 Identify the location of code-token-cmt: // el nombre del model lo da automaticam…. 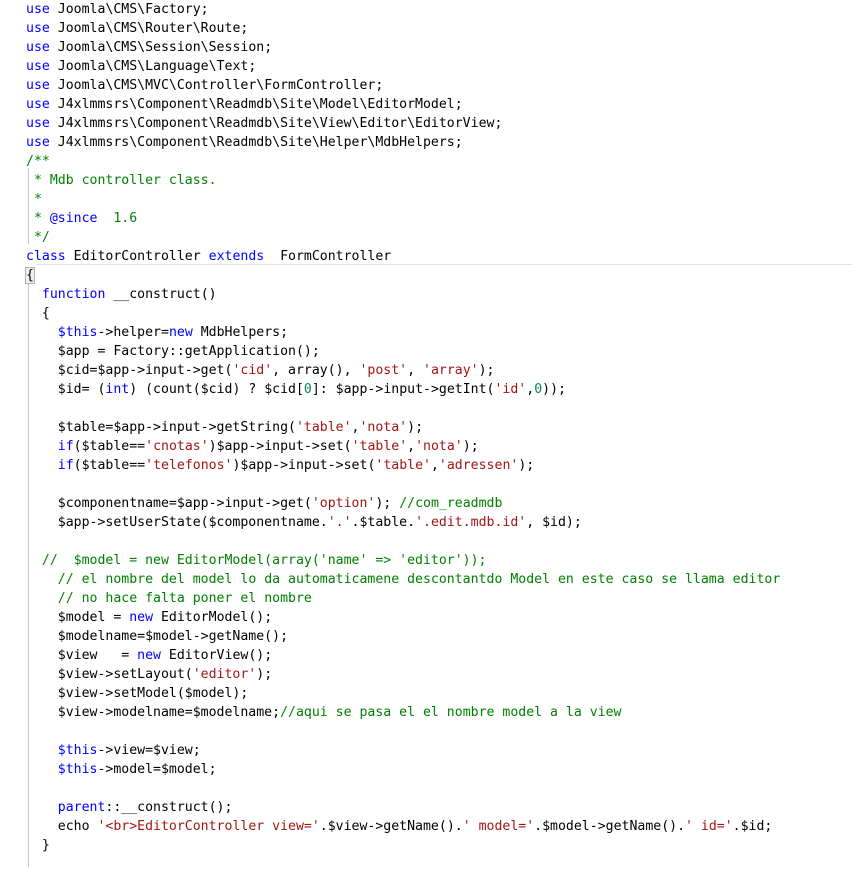
(419, 579).